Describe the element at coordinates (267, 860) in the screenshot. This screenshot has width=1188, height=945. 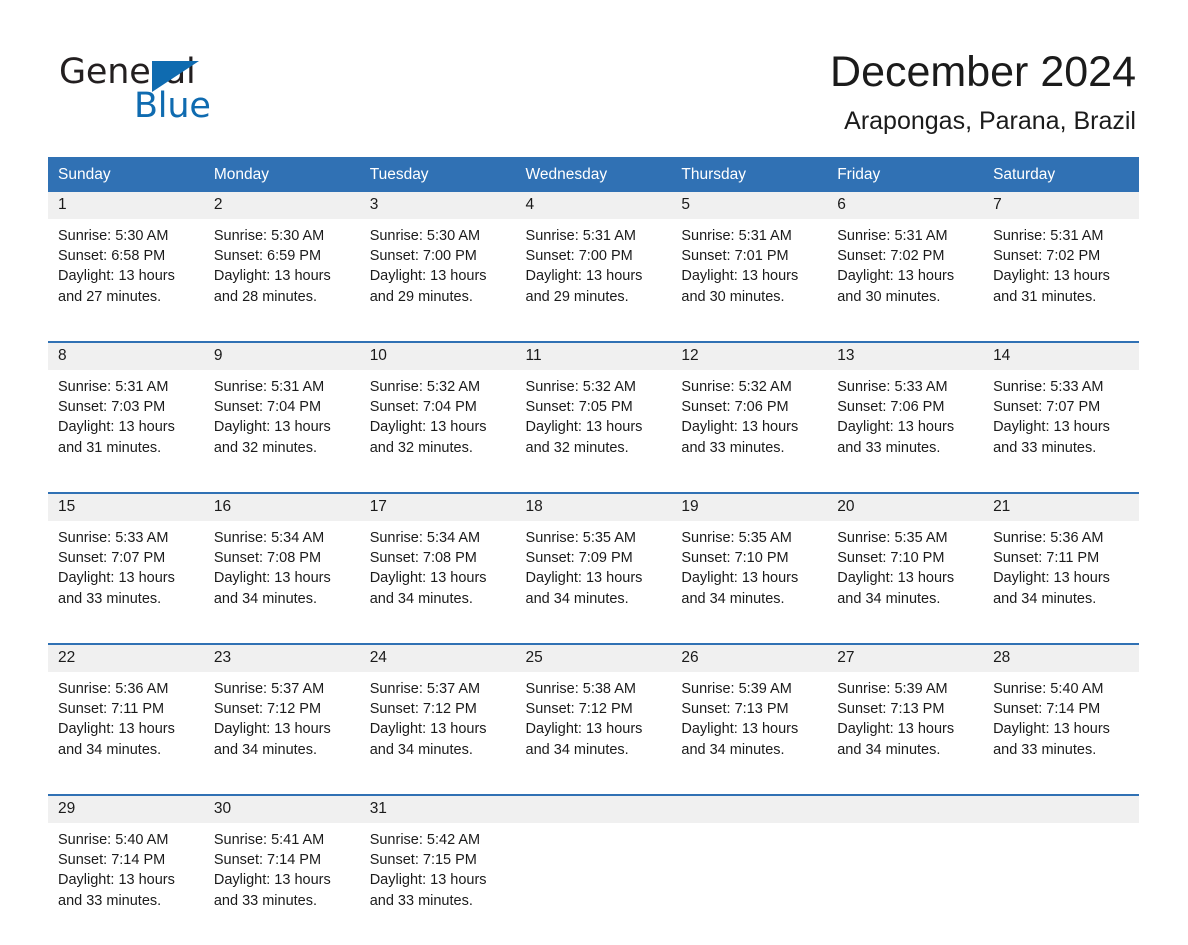
I see `day-sunset-text: Sunset: 7:14 PM` at that location.